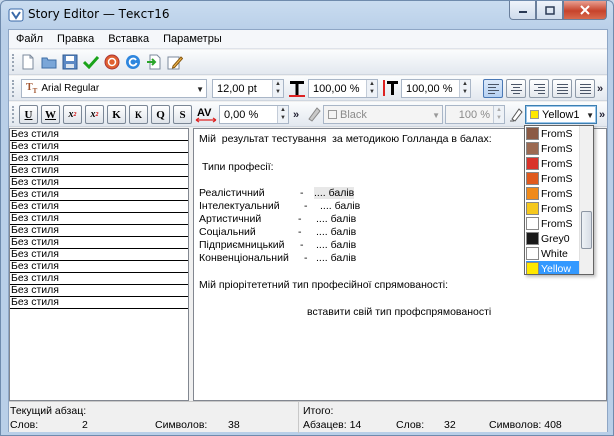 The image size is (614, 436). I want to click on horizontal-scale-spinner: ▲ ▼, so click(371, 88).